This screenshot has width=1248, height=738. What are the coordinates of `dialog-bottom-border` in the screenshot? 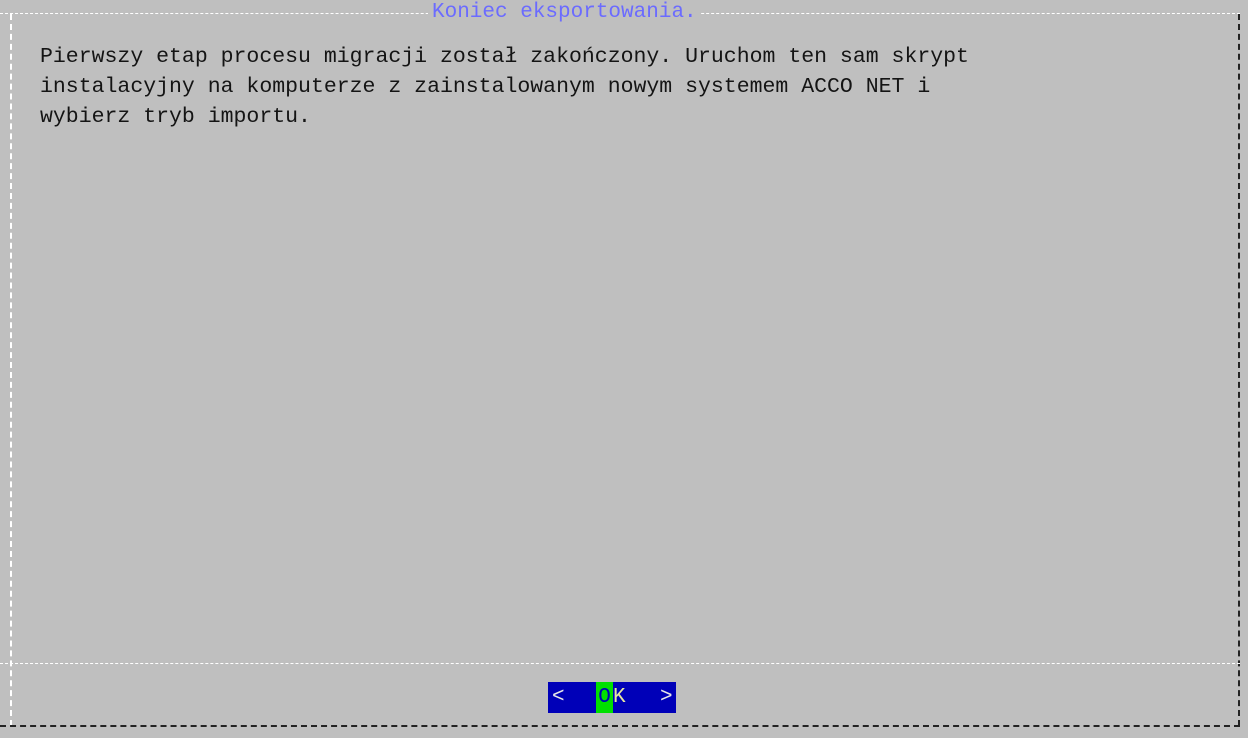 It's located at (620, 726).